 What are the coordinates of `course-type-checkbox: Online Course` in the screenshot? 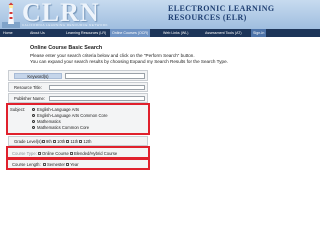 It's located at (53, 153).